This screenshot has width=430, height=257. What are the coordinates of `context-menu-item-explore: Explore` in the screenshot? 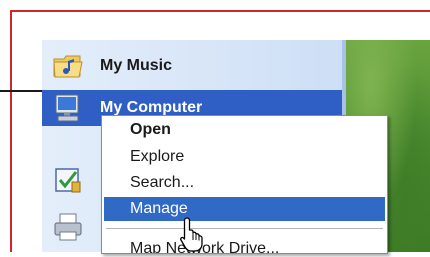 It's located at (244, 157).